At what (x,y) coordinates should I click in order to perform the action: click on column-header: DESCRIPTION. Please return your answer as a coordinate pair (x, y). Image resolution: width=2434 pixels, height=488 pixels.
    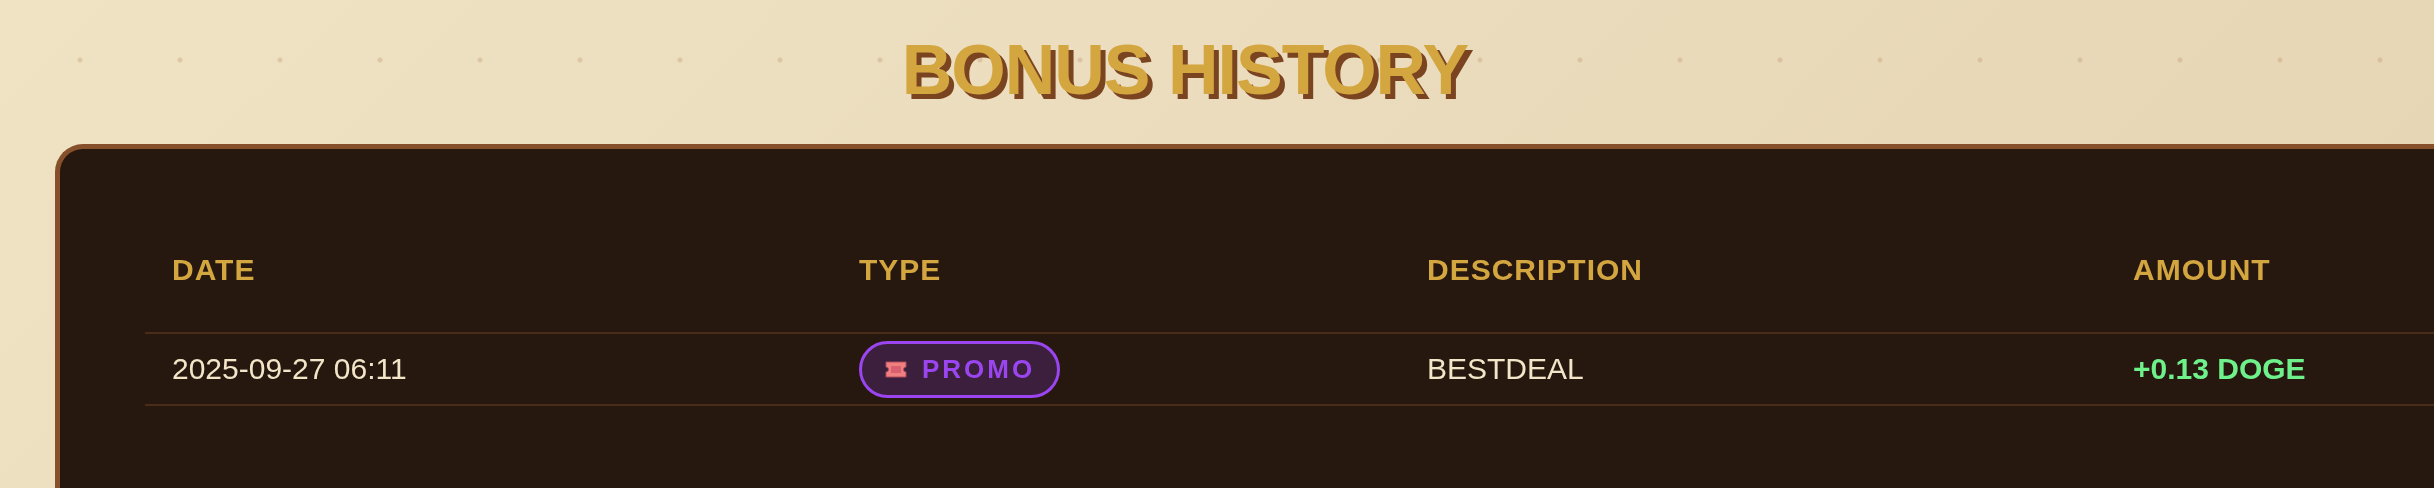
    Looking at the image, I should click on (1535, 269).